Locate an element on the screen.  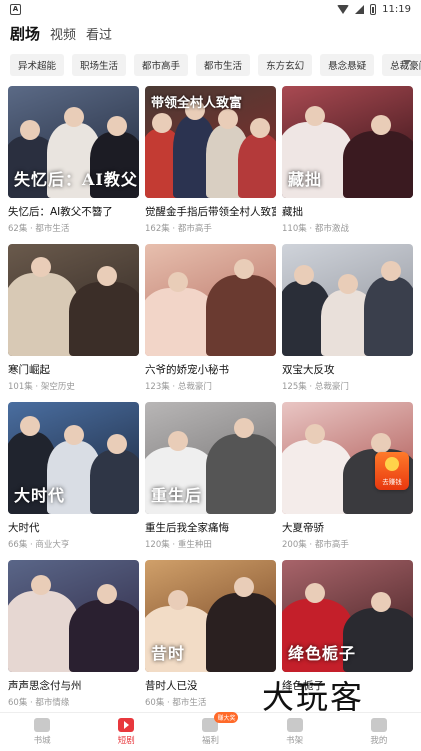
poster-title-text: 失忆后：AI教父 is located at coordinates (76, 179).